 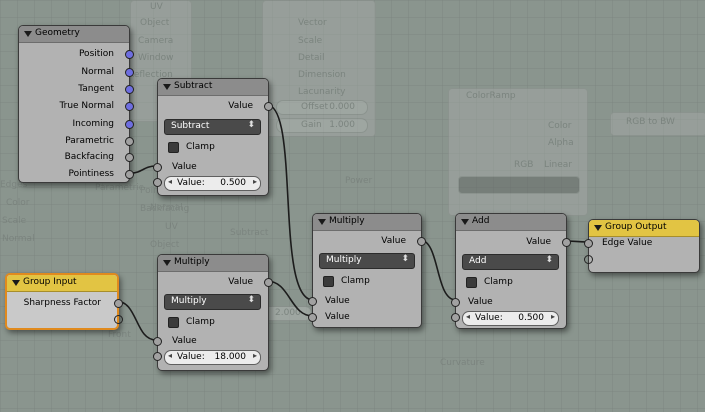 What do you see at coordinates (193, 86) in the screenshot?
I see `node-title: Subtract` at bounding box center [193, 86].